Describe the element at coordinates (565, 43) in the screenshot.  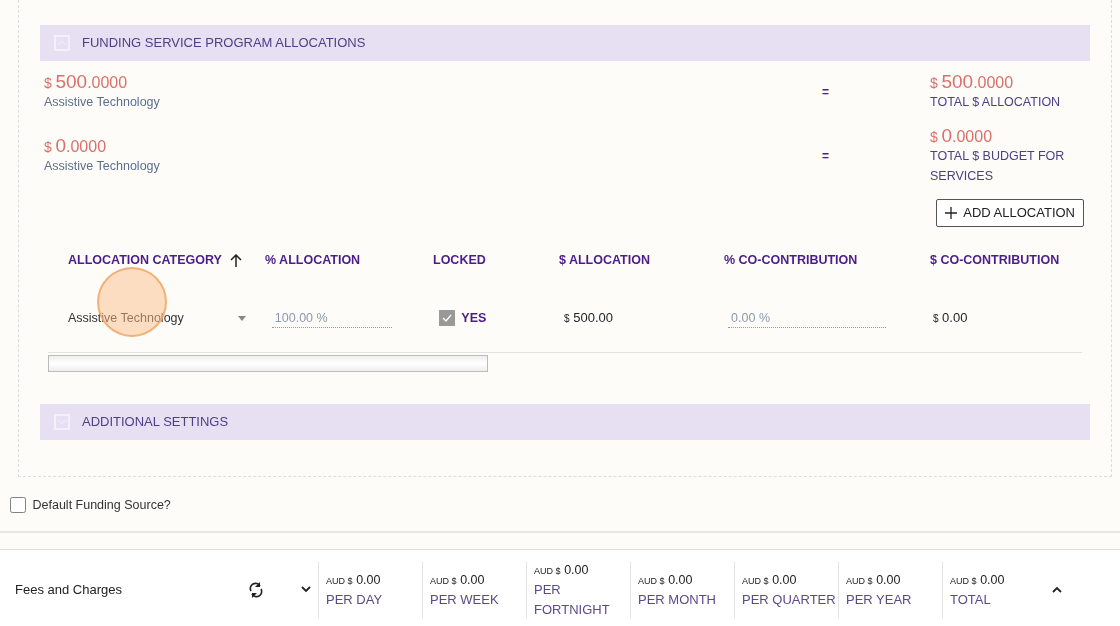
I see `section-header: FUNDING SERVICE PROGRAM ALLOCATIONS` at that location.